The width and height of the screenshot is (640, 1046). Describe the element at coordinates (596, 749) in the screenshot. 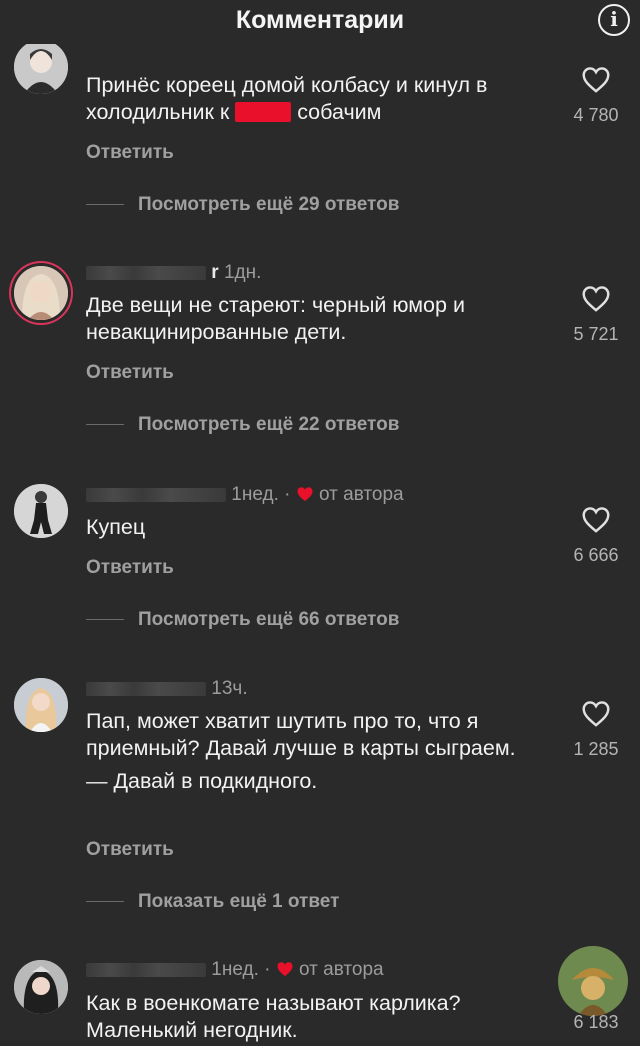

I see `like-count: 1 285` at that location.